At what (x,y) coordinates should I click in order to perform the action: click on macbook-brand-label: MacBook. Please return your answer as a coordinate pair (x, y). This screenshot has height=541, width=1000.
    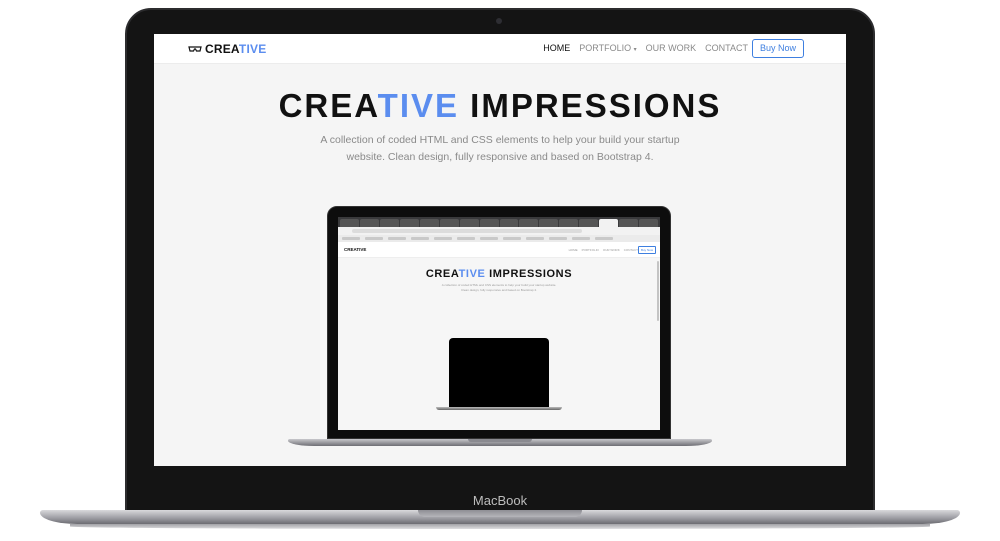
    Looking at the image, I should click on (500, 500).